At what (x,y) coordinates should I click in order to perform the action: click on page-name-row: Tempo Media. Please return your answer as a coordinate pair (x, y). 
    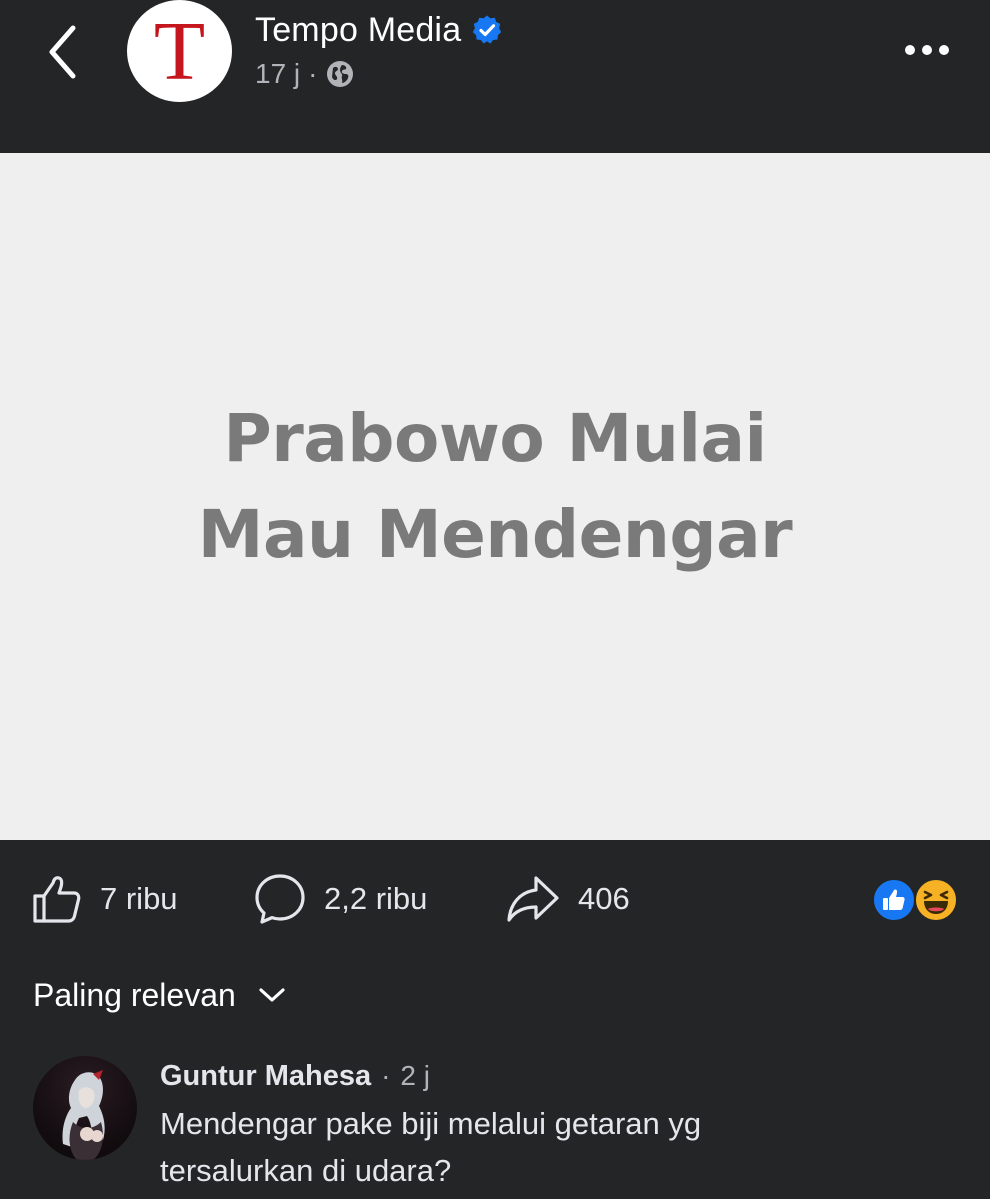
    Looking at the image, I should click on (379, 30).